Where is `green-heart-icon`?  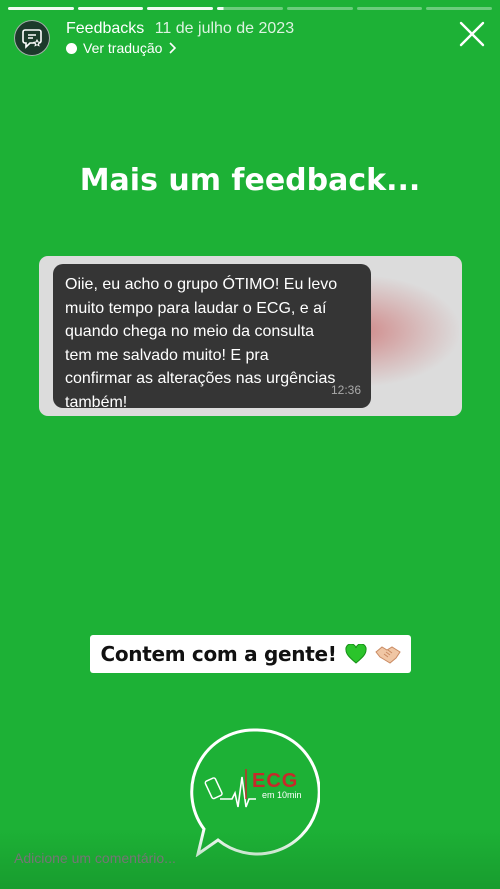 green-heart-icon is located at coordinates (356, 654).